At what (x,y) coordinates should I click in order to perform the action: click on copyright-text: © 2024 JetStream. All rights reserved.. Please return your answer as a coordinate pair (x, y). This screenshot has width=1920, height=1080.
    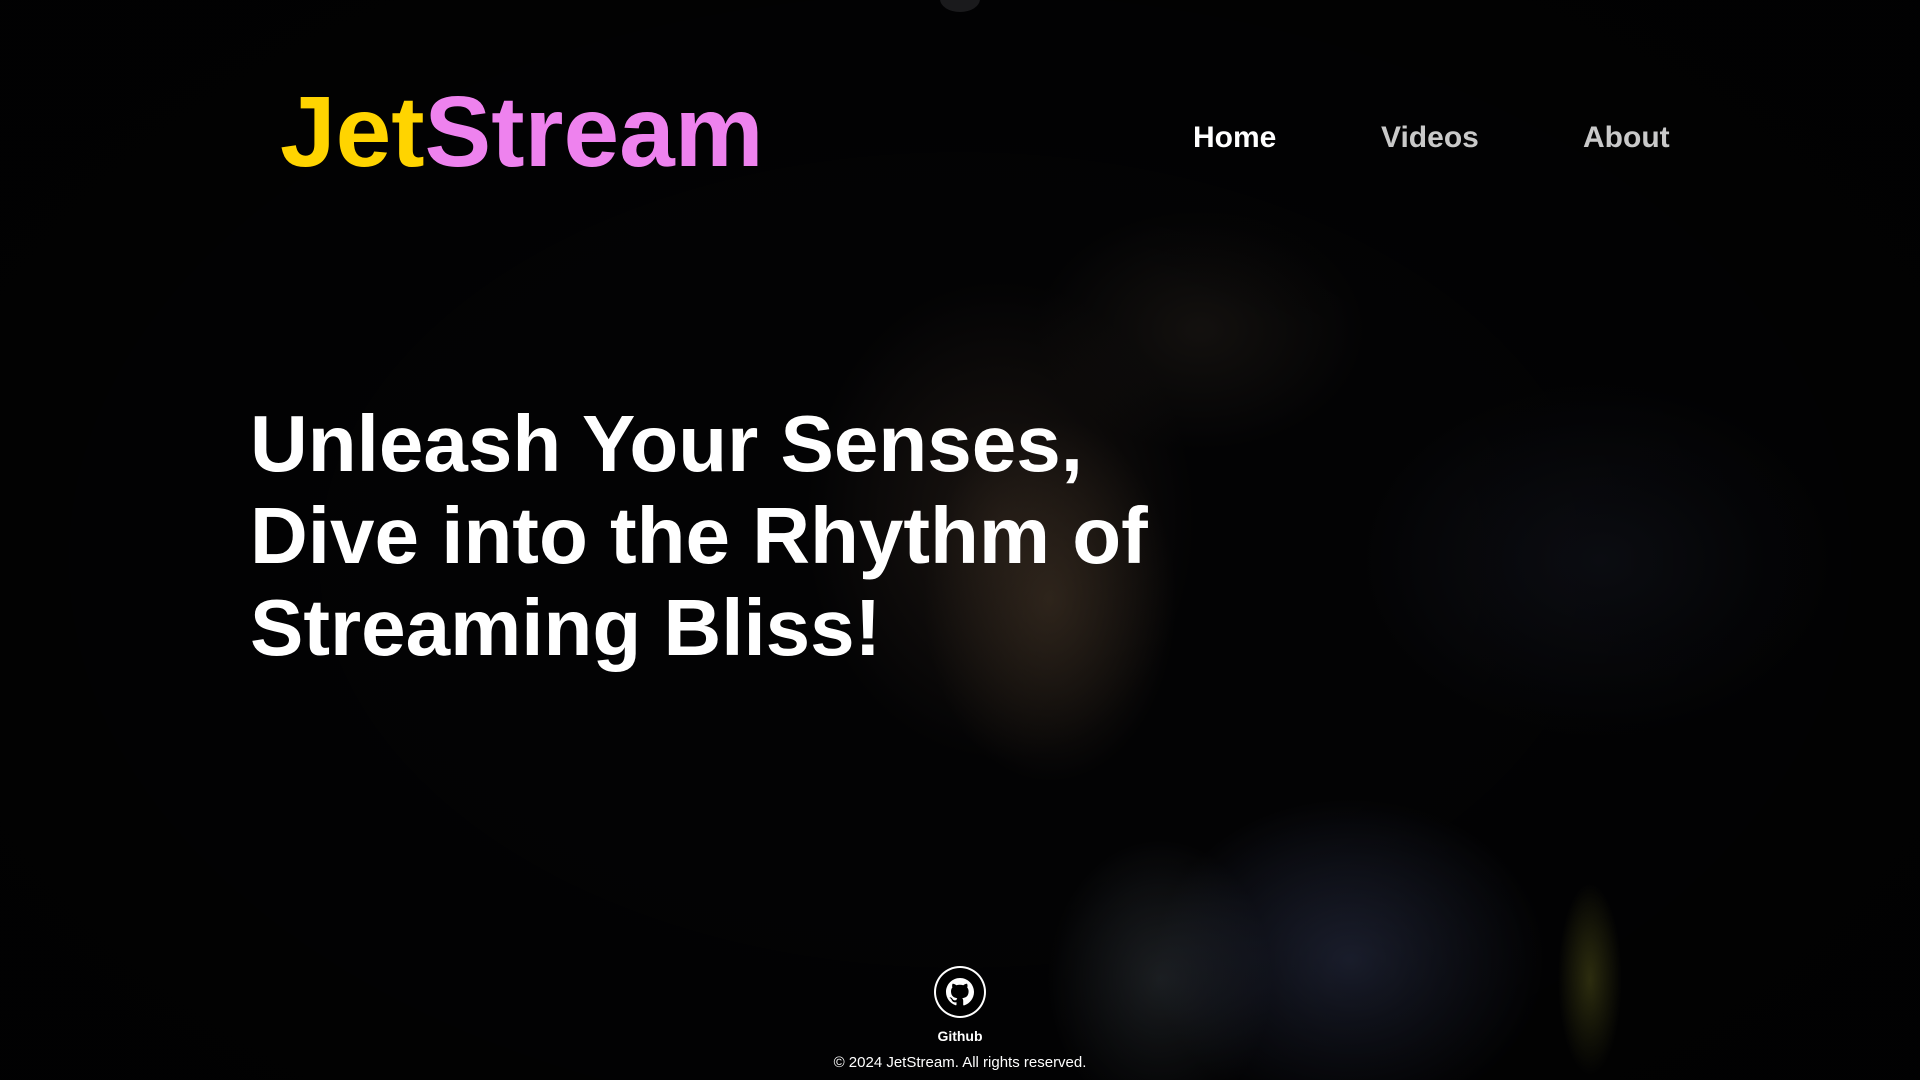
    Looking at the image, I should click on (960, 1062).